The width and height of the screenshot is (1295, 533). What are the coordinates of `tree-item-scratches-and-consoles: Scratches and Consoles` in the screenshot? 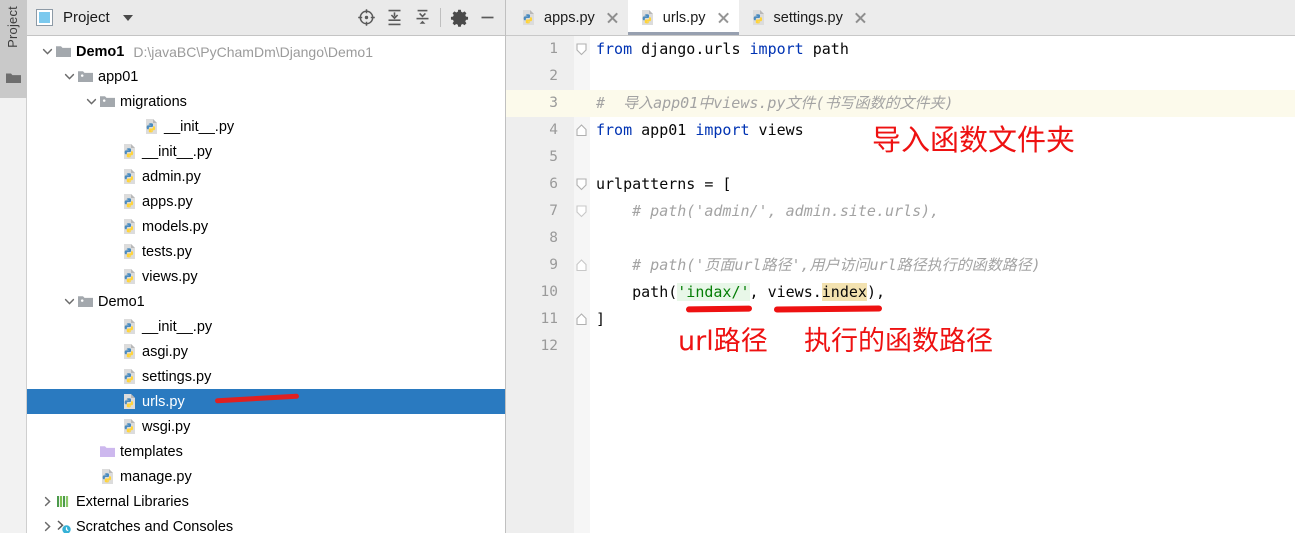 It's located at (266, 523).